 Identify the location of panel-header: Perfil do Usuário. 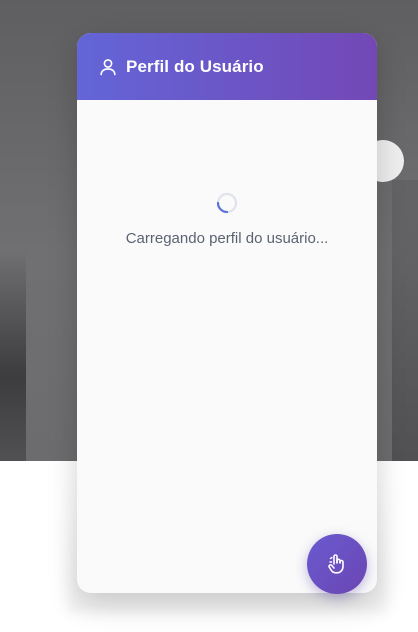
(227, 66).